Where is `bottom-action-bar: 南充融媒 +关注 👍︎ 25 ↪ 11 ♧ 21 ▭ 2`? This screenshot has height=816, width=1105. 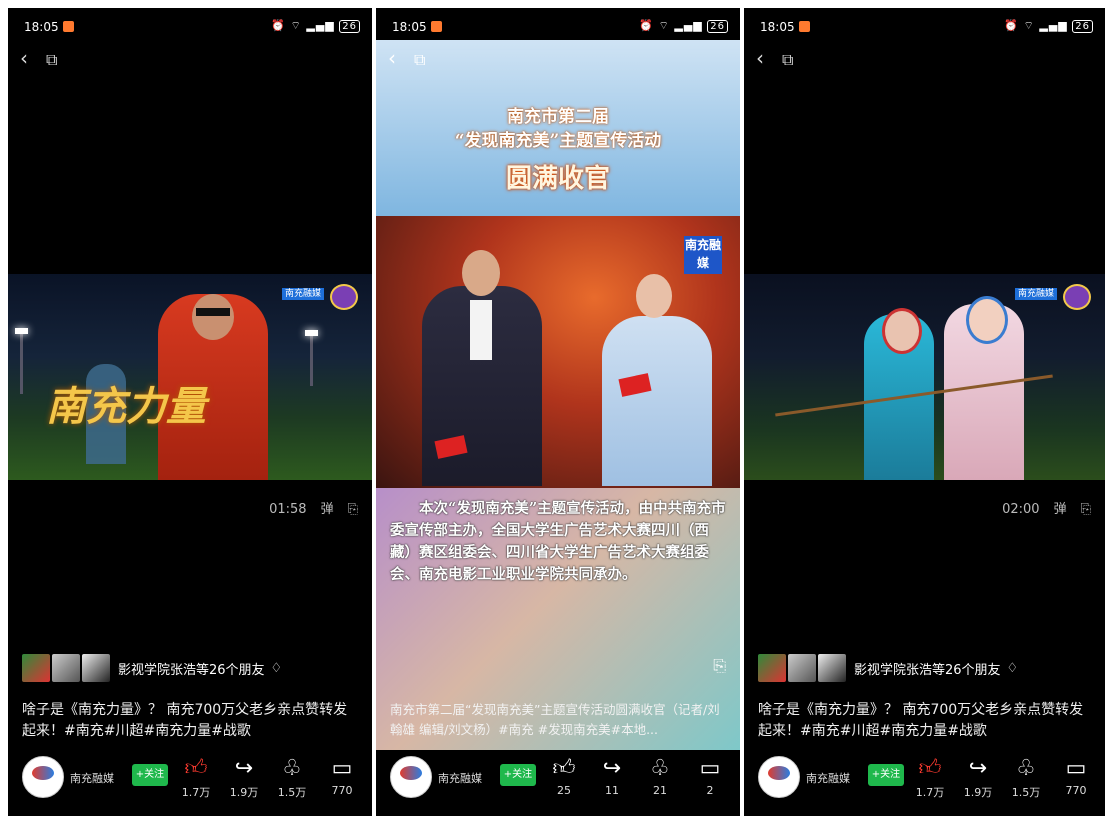
bottom-action-bar: 南充融媒 +关注 👍︎ 25 ↪ 11 ♧ 21 ▭ 2 is located at coordinates (558, 784).